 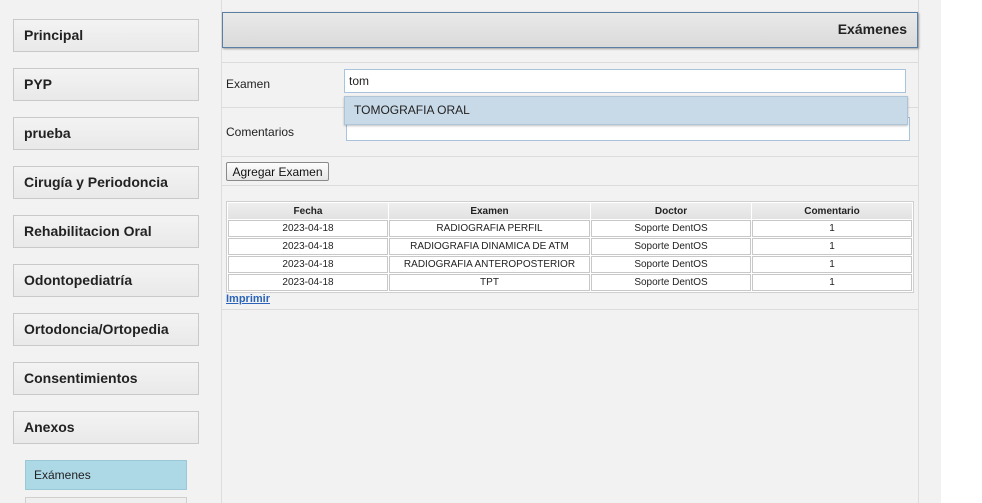 What do you see at coordinates (570, 30) in the screenshot?
I see `page-title: Exámenes` at bounding box center [570, 30].